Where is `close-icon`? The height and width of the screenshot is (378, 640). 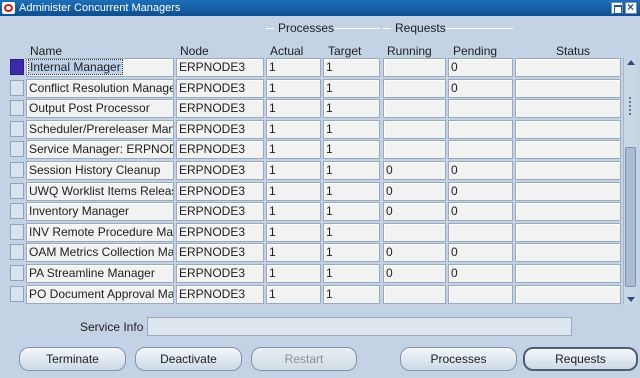
close-icon is located at coordinates (631, 7).